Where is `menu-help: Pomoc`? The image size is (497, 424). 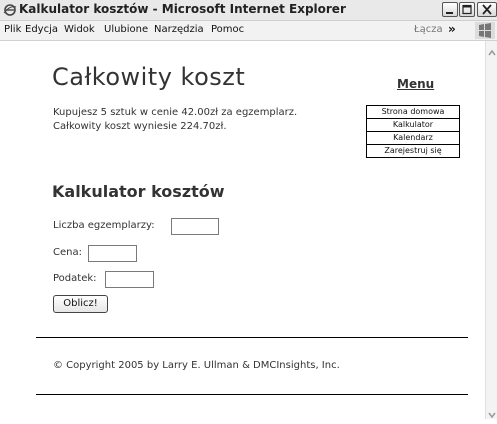
menu-help: Pomoc is located at coordinates (227, 29).